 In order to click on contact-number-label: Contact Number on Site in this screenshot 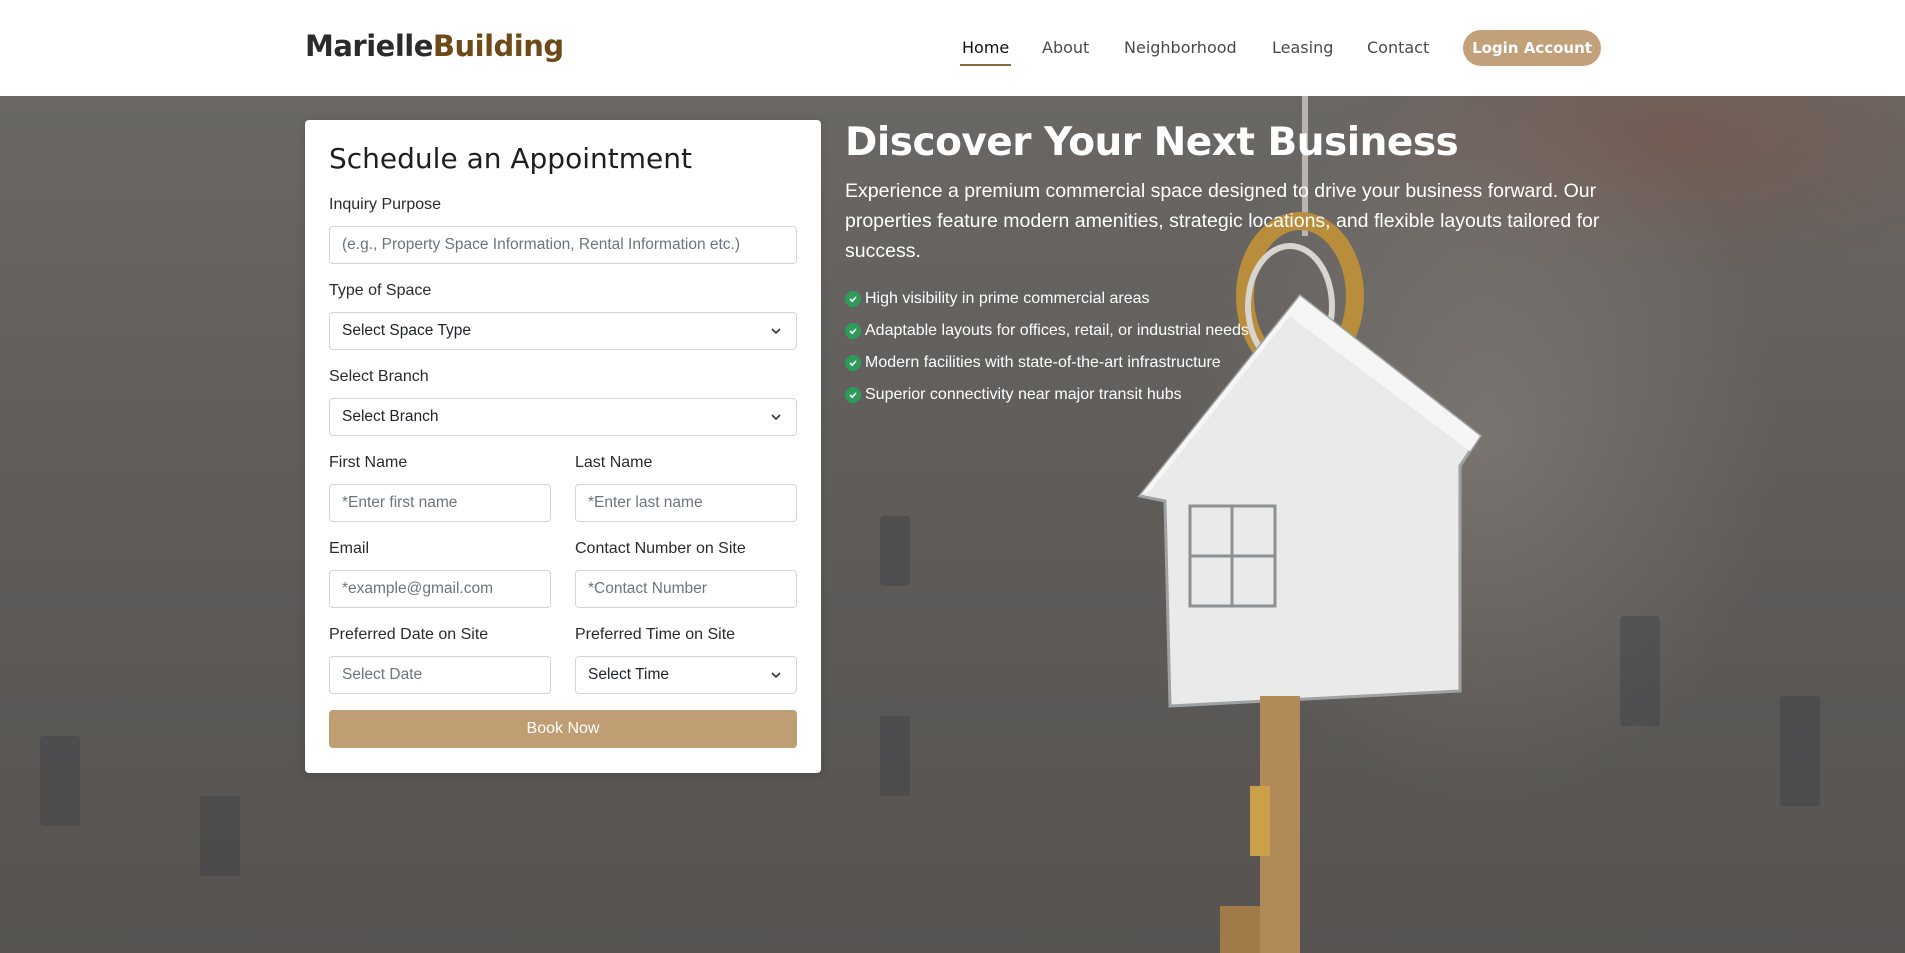, I will do `click(660, 548)`.